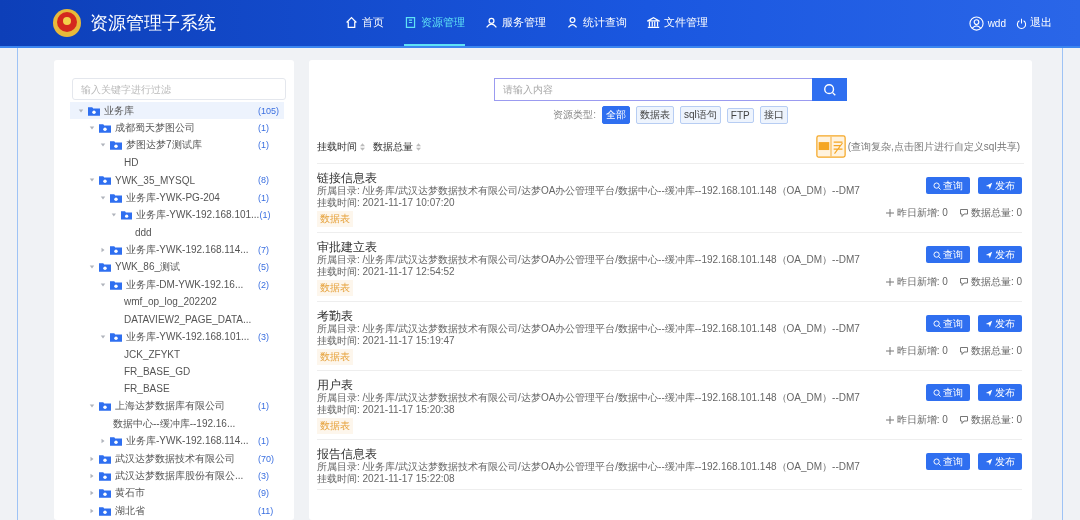  Describe the element at coordinates (397, 146) in the screenshot. I see `sort-button: 数据总量` at that location.